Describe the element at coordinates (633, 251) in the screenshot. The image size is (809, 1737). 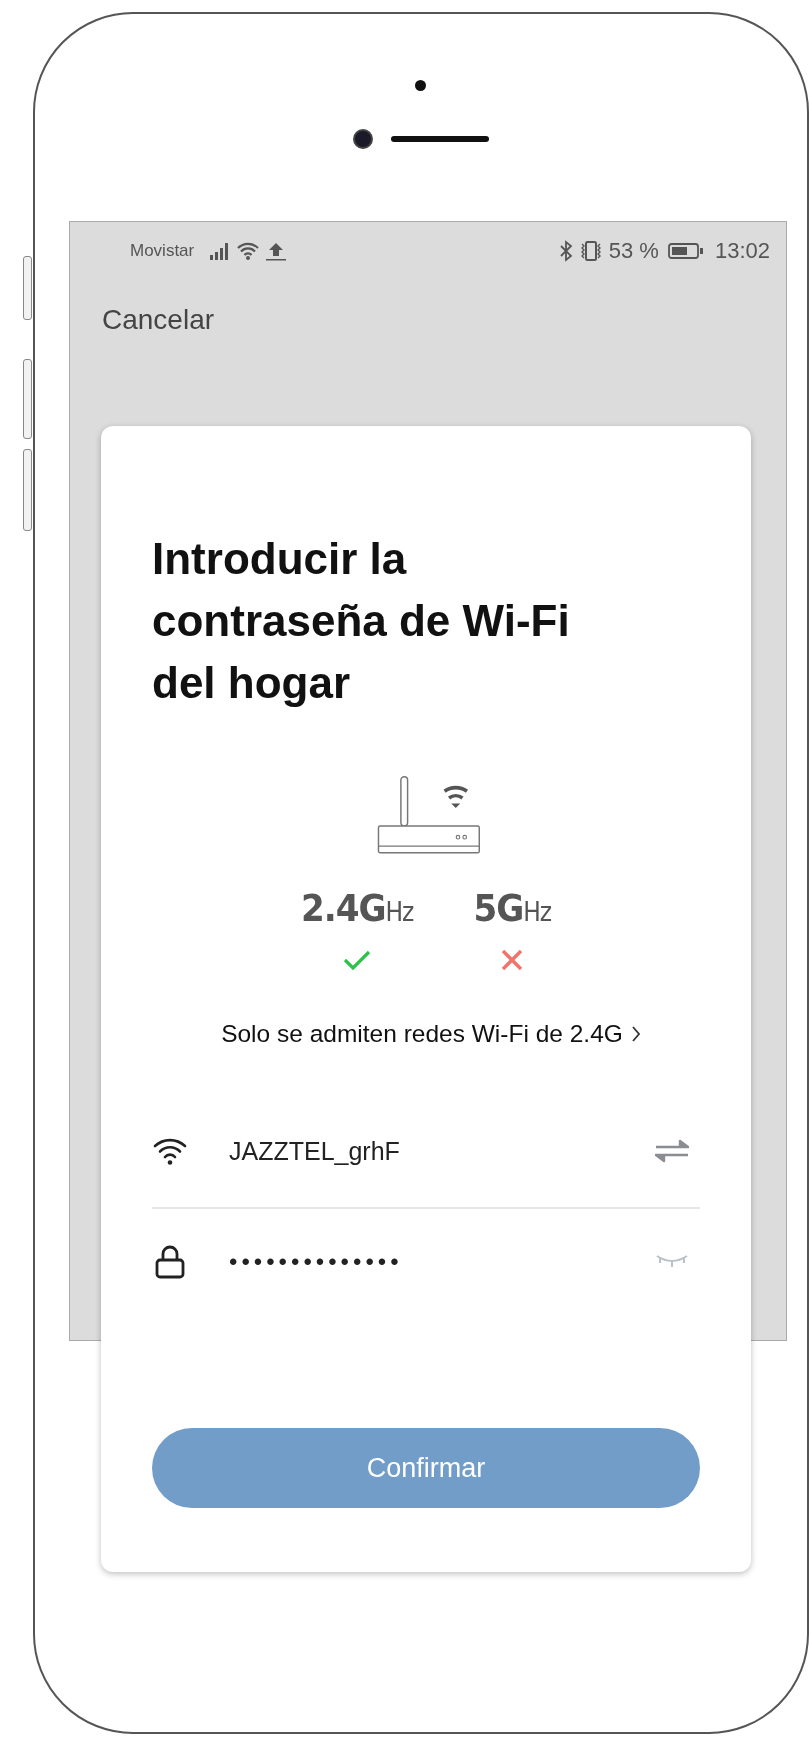
I see `battery-percent: 53 %` at that location.